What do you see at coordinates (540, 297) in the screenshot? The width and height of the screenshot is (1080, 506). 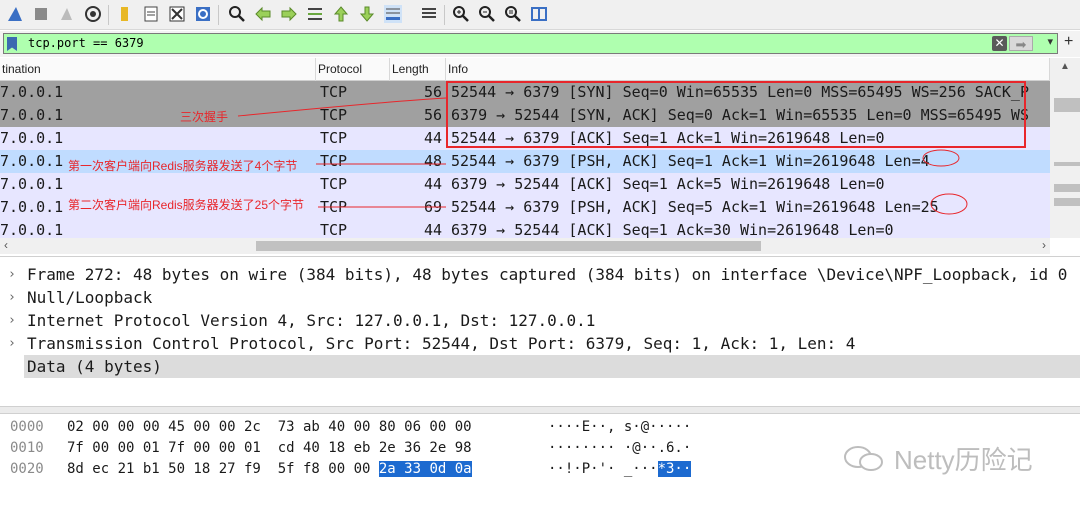 I see `tree-item-null-loopback: › Null/Loopback` at bounding box center [540, 297].